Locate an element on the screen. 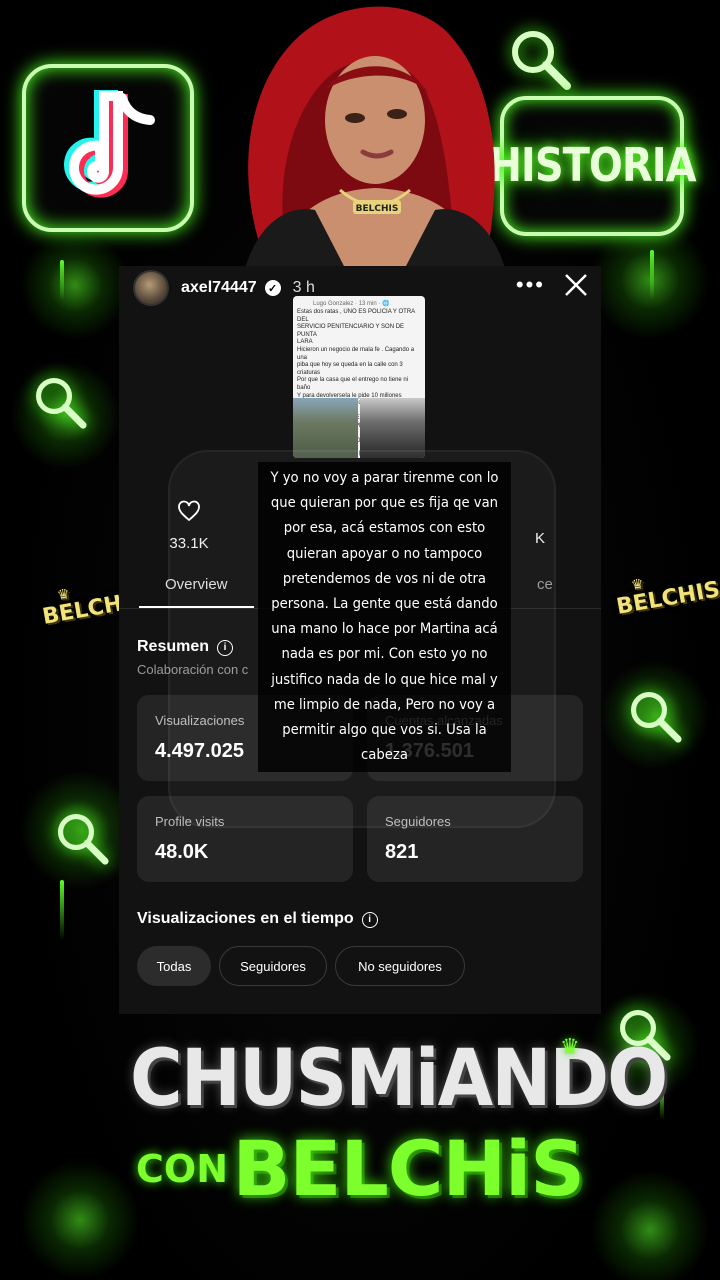 This screenshot has width=720, height=1280. story-header: axel74447 ✓ 3 h is located at coordinates (224, 288).